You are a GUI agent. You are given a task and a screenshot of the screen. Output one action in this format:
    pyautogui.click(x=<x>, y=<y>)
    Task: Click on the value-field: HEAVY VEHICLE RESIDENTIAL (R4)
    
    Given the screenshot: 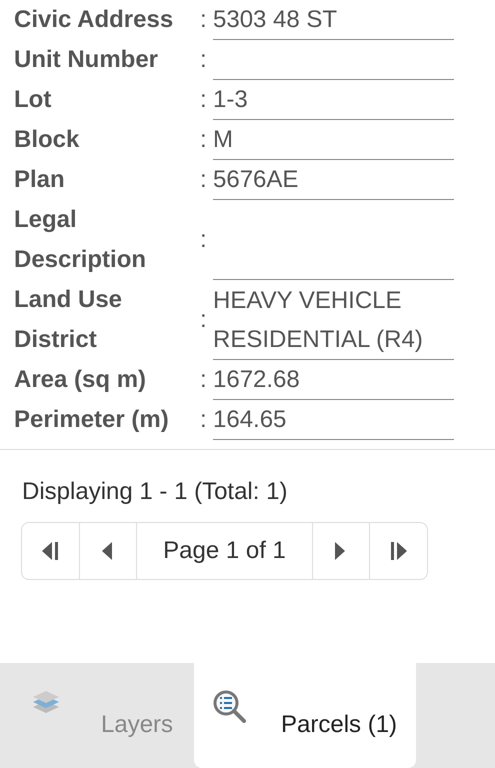 What is the action you would take?
    pyautogui.click(x=333, y=320)
    